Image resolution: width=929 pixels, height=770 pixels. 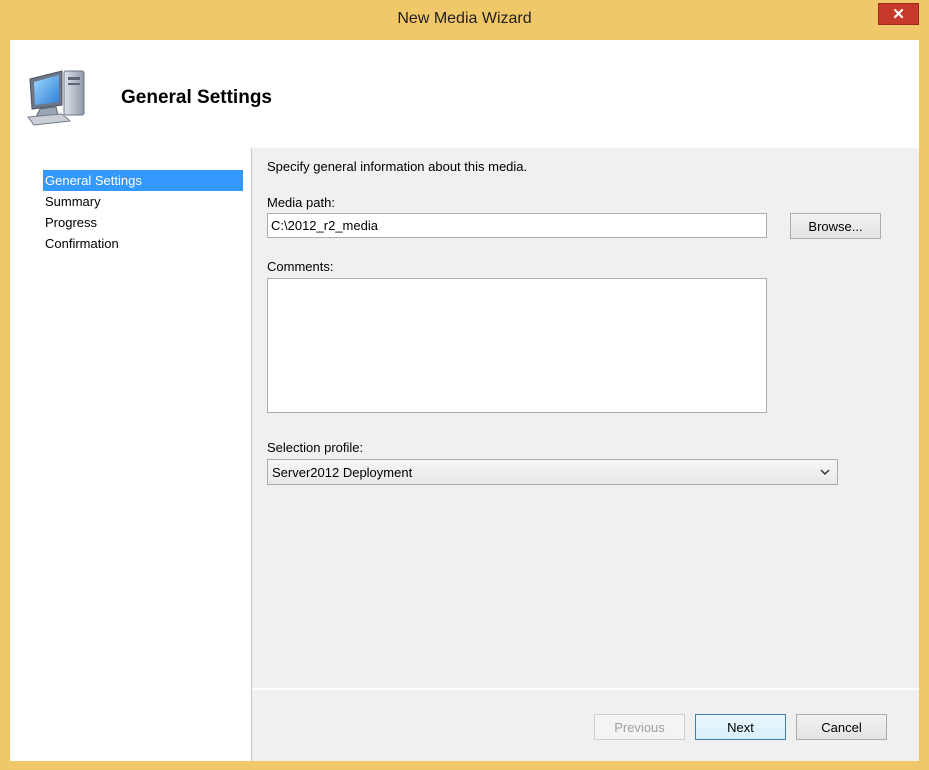 I want to click on page-title: General Settings, so click(x=196, y=97).